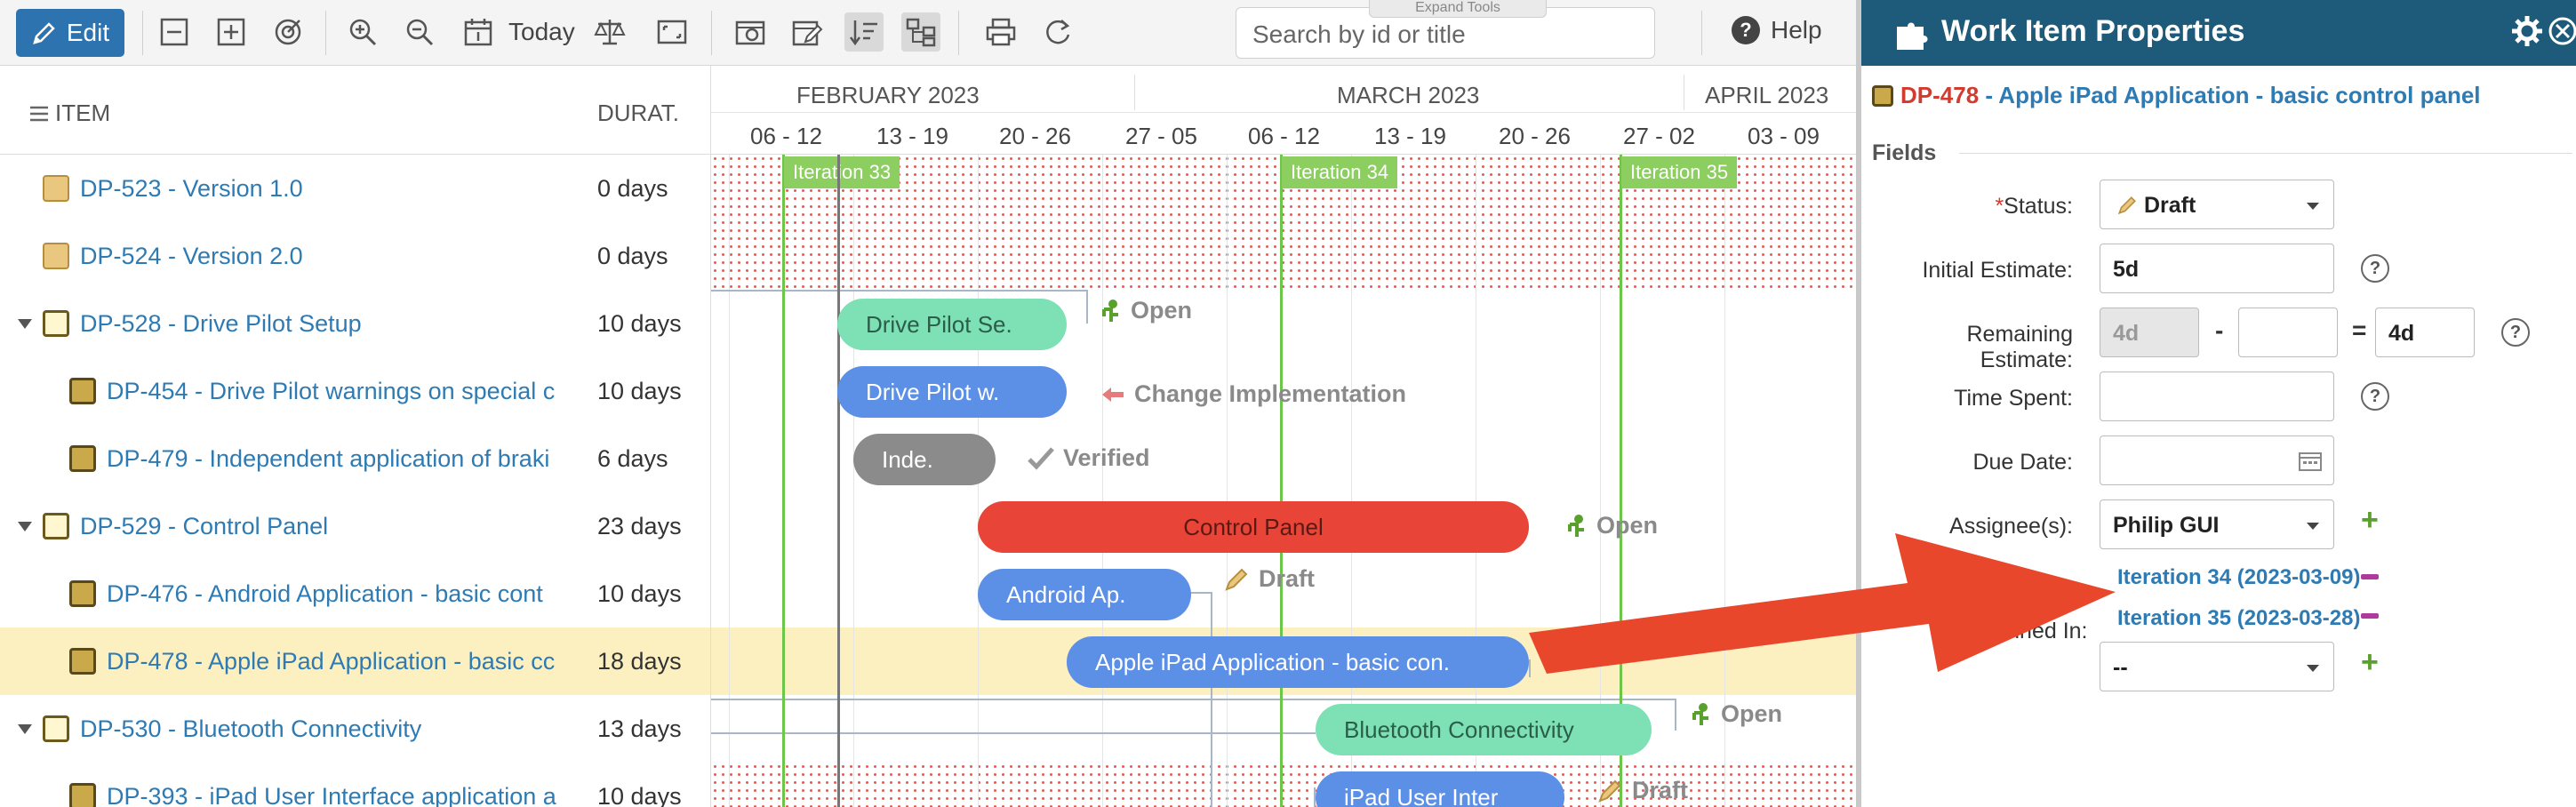 The image size is (2576, 807). Describe the element at coordinates (1253, 527) in the screenshot. I see `gantt-bar: Control Panel` at that location.